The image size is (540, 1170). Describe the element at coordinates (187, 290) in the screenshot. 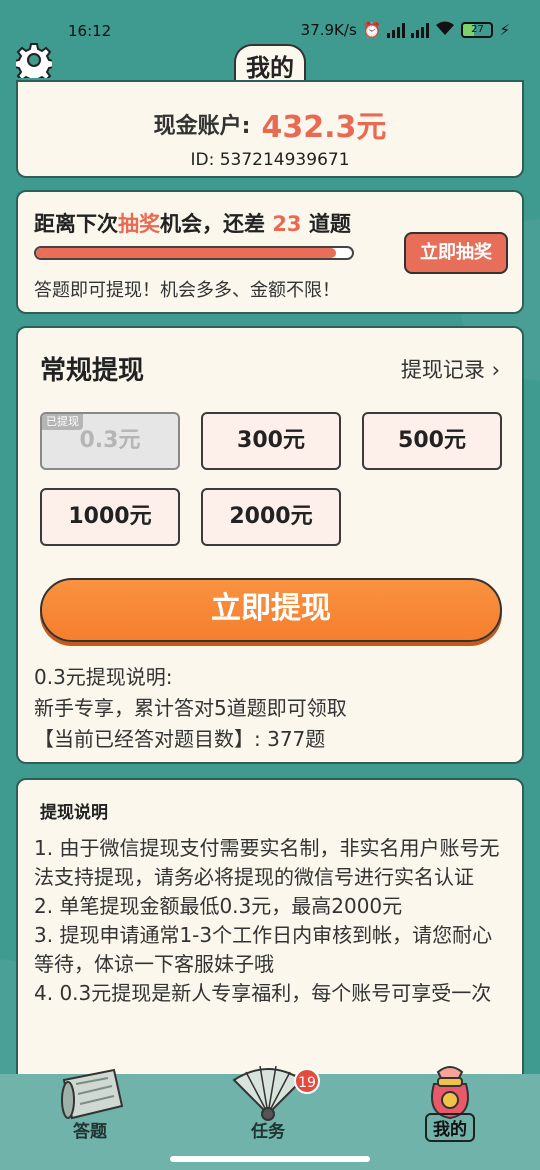

I see `lottery-description: 答题即可提现！机会多多、金额不限！` at that location.